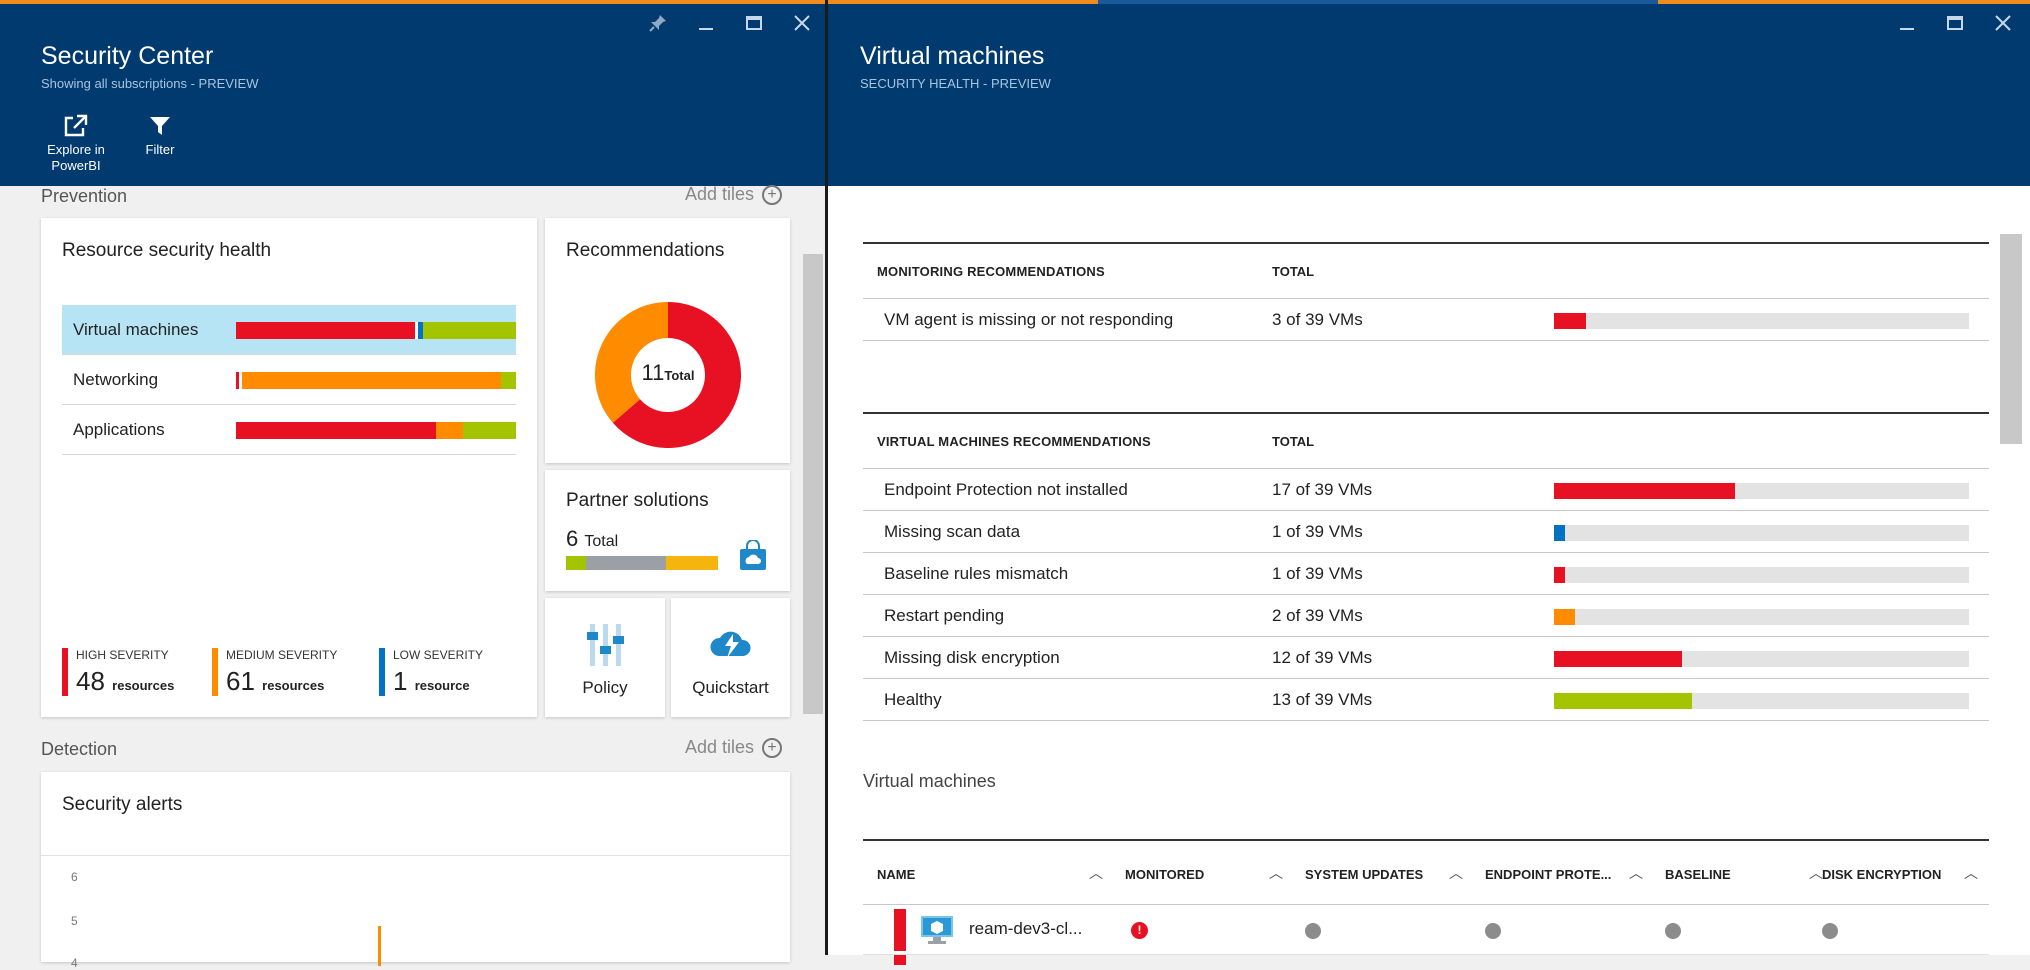 This screenshot has width=2030, height=970. What do you see at coordinates (160, 136) in the screenshot?
I see `filter-button: Filter` at bounding box center [160, 136].